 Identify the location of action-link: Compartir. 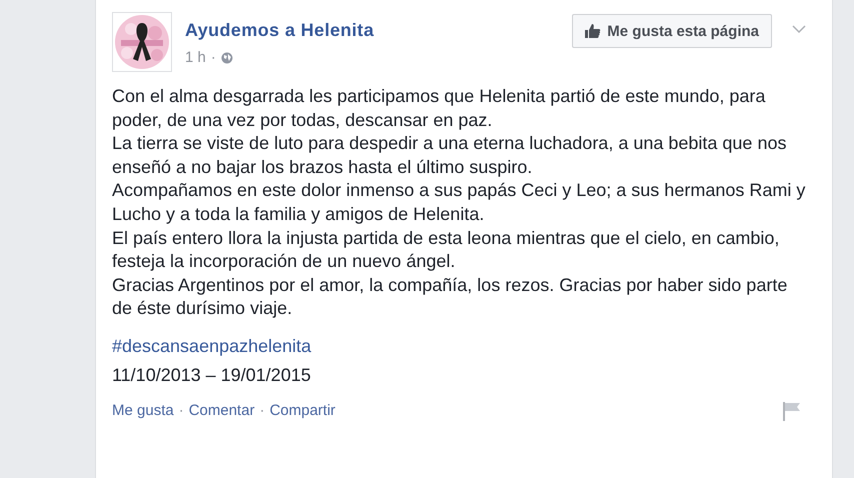
(303, 411).